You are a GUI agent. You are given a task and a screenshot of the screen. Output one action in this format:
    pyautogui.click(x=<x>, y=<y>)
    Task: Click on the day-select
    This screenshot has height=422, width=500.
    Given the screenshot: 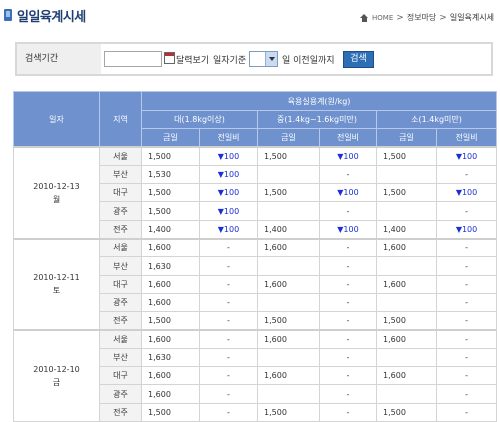 What is the action you would take?
    pyautogui.click(x=263, y=59)
    